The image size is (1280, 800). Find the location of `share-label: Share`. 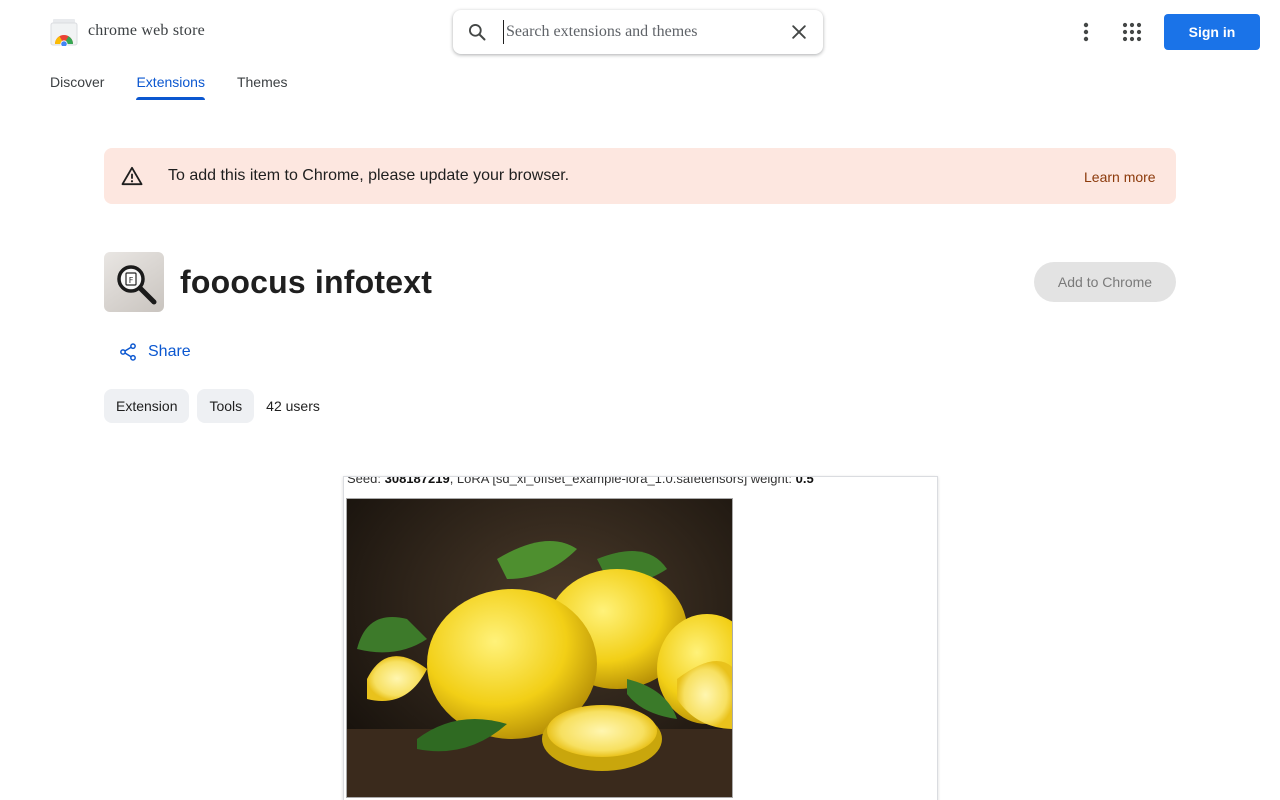

share-label: Share is located at coordinates (169, 351).